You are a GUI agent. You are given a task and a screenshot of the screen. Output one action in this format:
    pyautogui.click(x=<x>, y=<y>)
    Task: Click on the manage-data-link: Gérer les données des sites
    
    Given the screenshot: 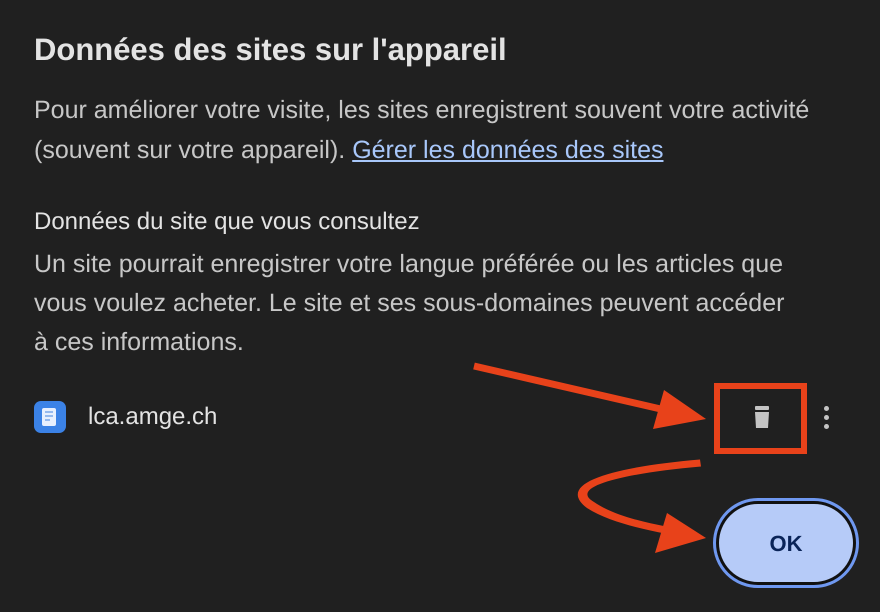 What is the action you would take?
    pyautogui.click(x=508, y=150)
    